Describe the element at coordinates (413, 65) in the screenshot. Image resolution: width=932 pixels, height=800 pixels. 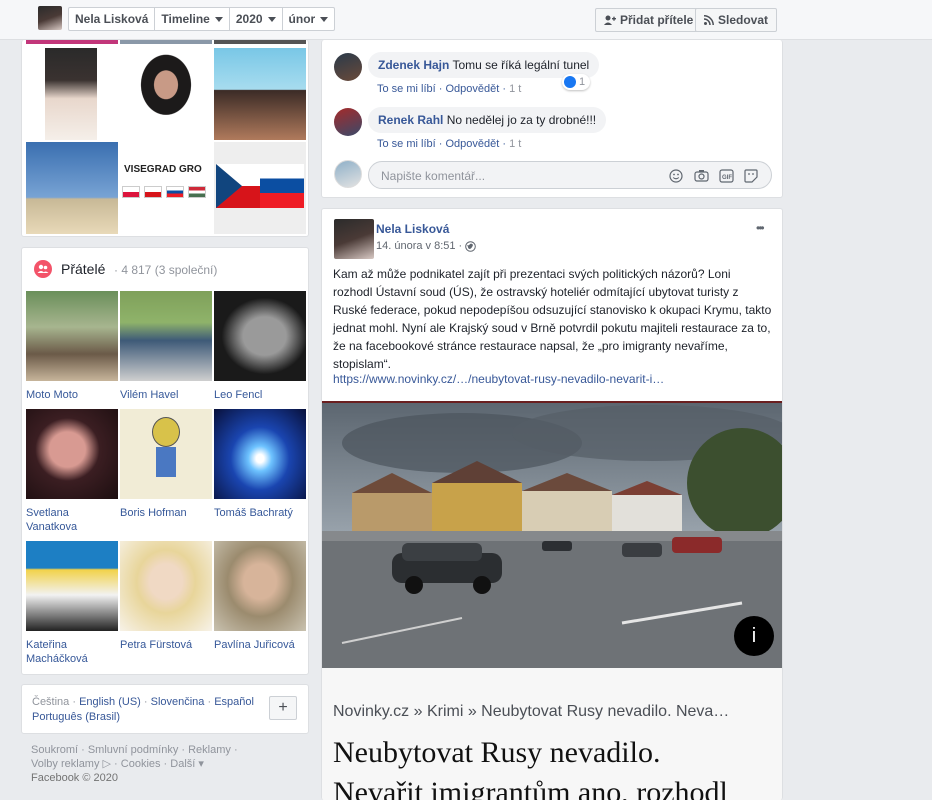
I see `comment-author: Zdenek Hajn` at that location.